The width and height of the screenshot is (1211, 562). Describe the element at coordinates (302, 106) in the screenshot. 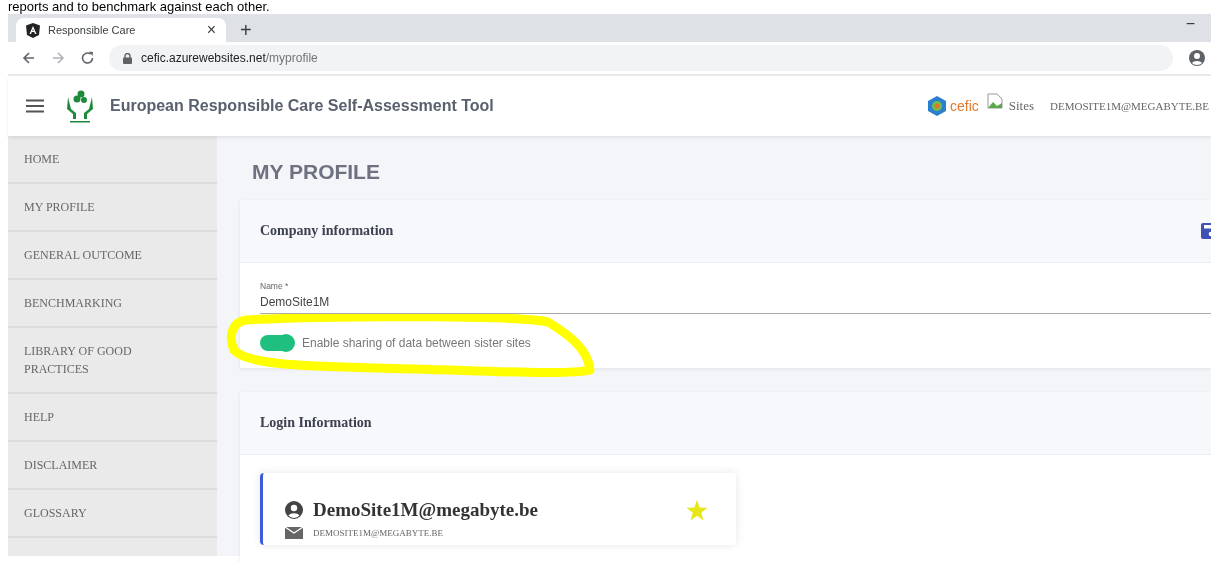

I see `app-title: European Responsible Care Self-Assessment Tool` at that location.